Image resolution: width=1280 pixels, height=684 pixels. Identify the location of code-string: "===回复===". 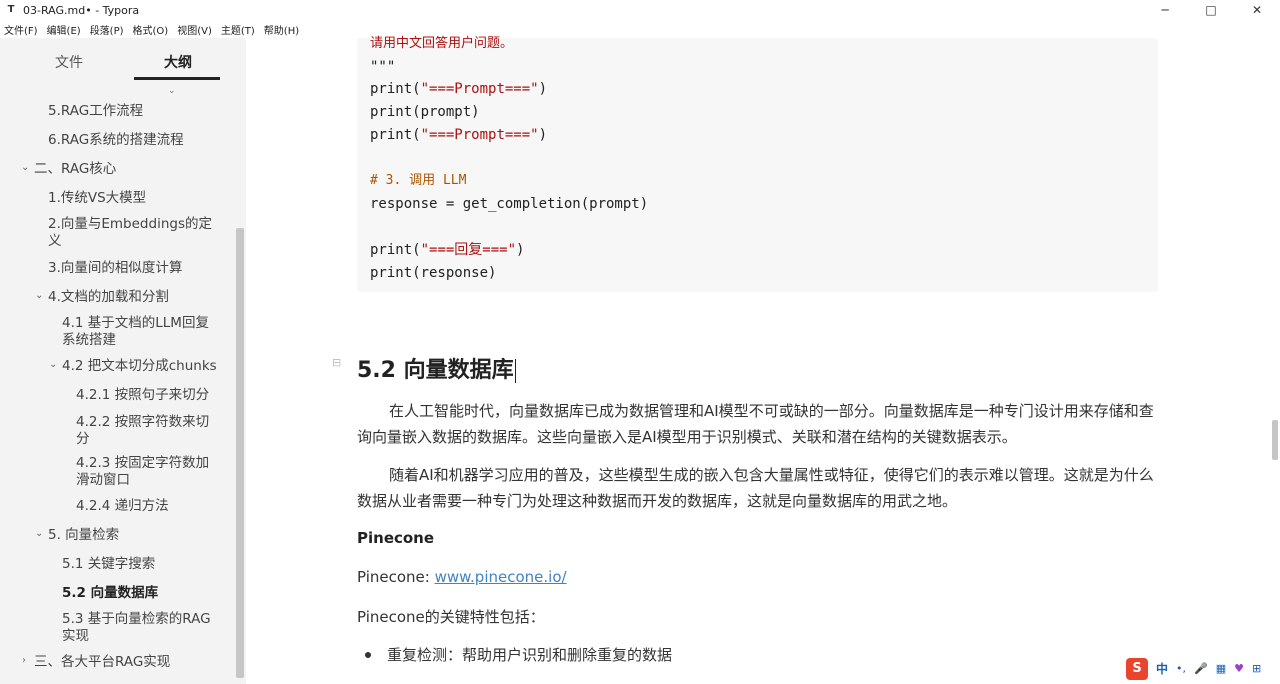
(468, 250).